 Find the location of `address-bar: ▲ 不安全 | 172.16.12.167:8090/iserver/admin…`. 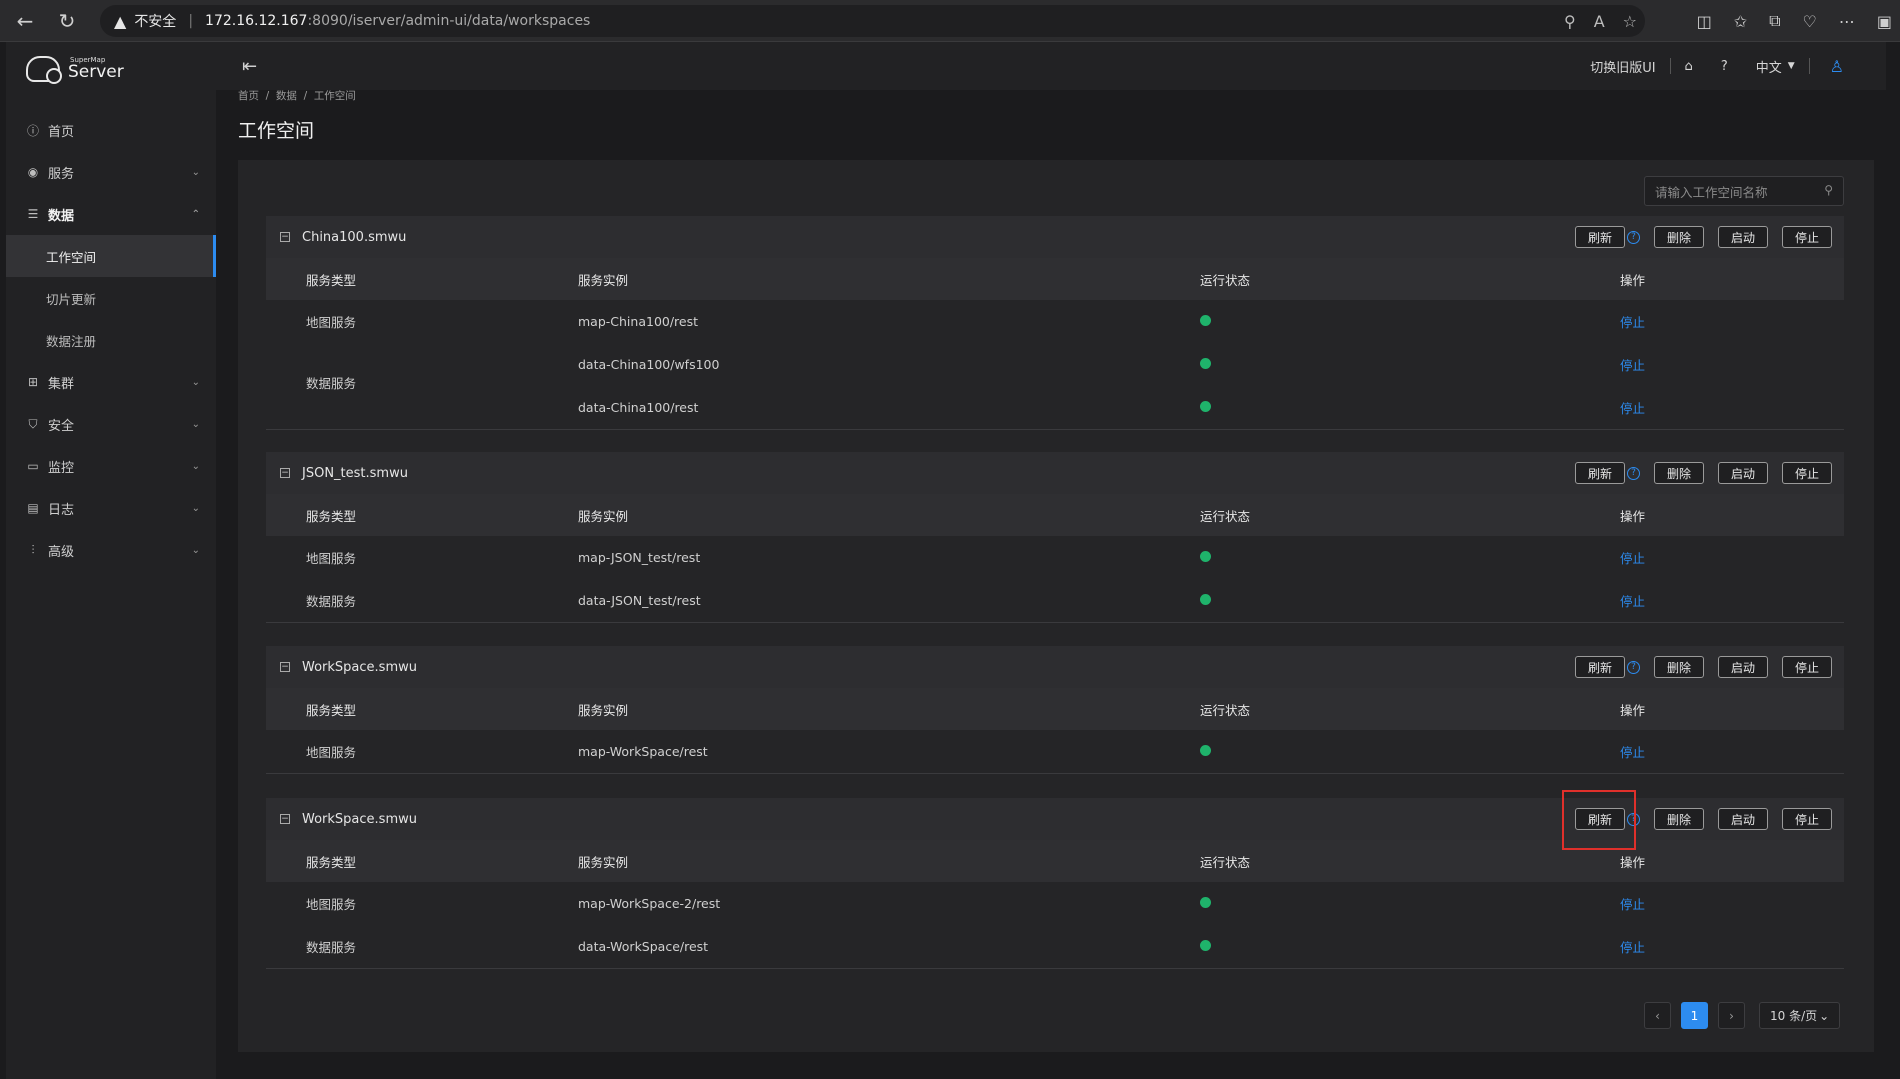

address-bar: ▲ 不安全 | 172.16.12.167:8090/iserver/admin… is located at coordinates (872, 21).